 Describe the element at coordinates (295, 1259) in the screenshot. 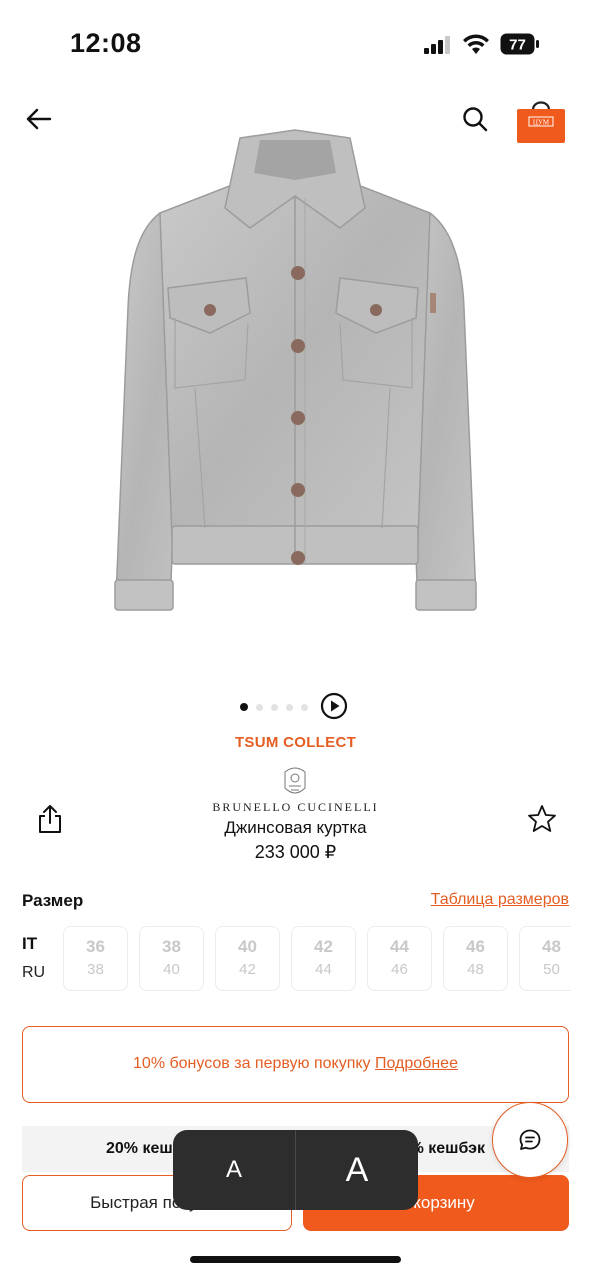

I see `home-indicator` at that location.